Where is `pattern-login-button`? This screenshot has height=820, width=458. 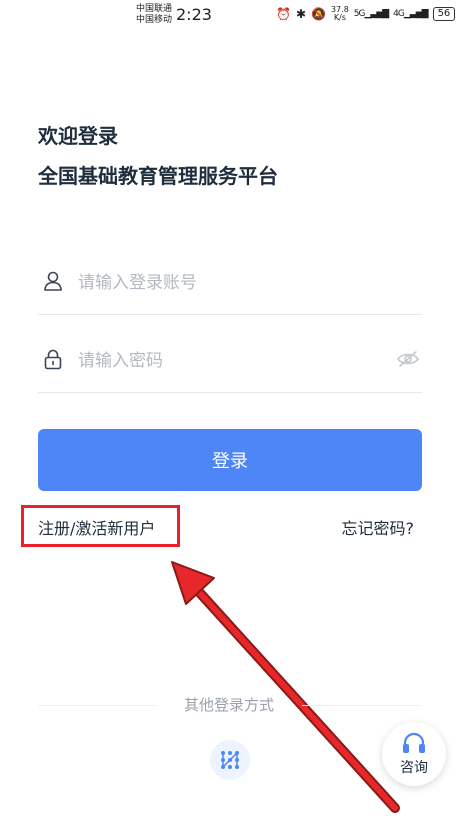 pattern-login-button is located at coordinates (230, 760).